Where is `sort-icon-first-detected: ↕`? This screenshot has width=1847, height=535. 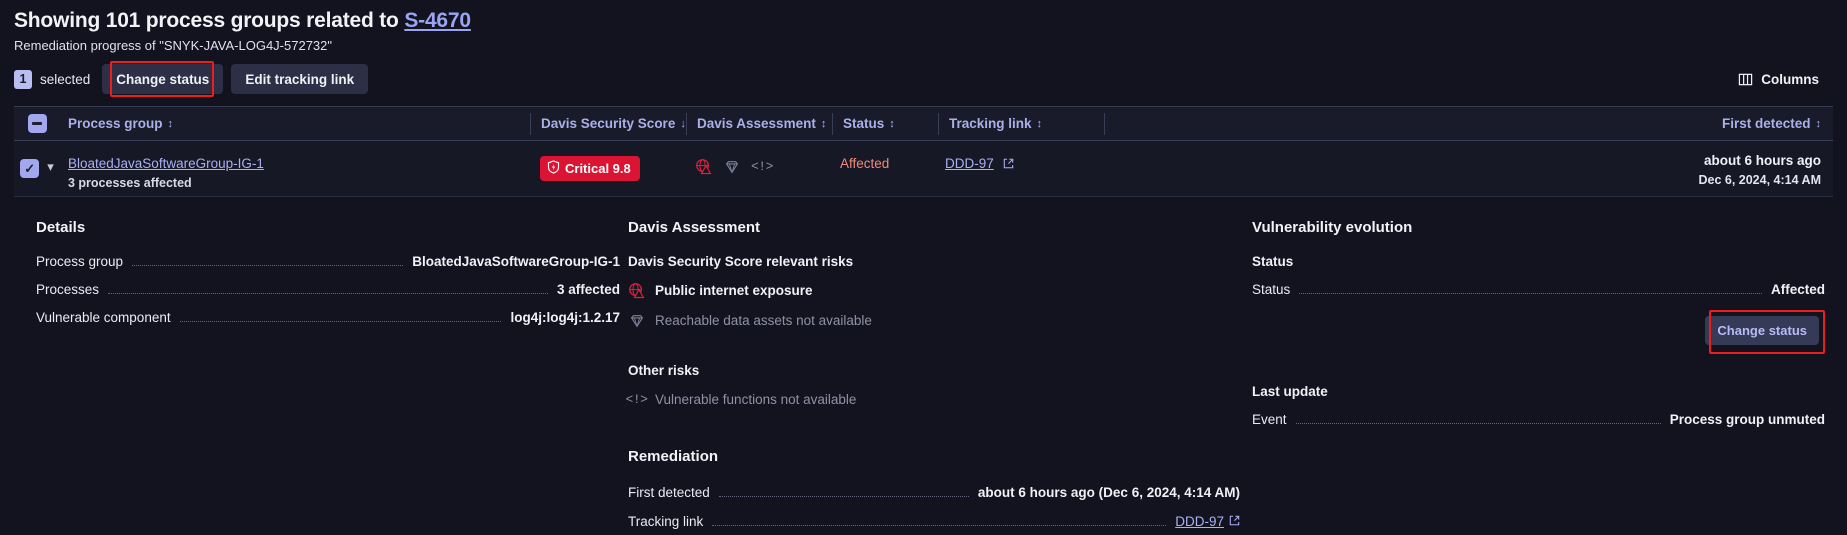 sort-icon-first-detected: ↕ is located at coordinates (1818, 123).